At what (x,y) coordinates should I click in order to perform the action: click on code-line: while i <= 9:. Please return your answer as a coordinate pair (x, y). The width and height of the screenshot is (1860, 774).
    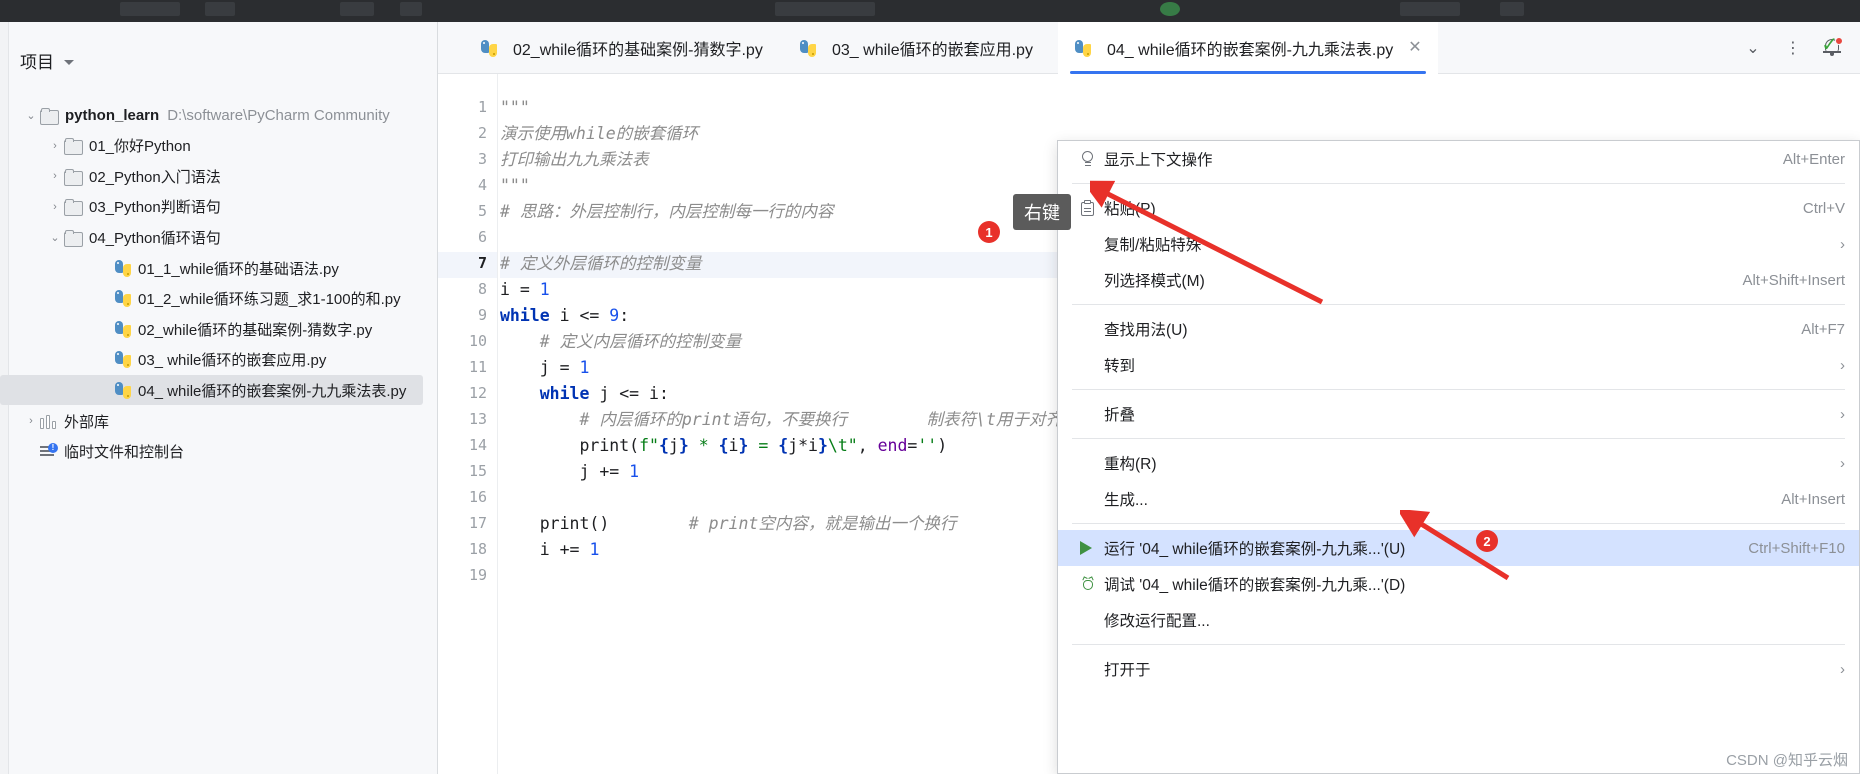
    Looking at the image, I should click on (564, 316).